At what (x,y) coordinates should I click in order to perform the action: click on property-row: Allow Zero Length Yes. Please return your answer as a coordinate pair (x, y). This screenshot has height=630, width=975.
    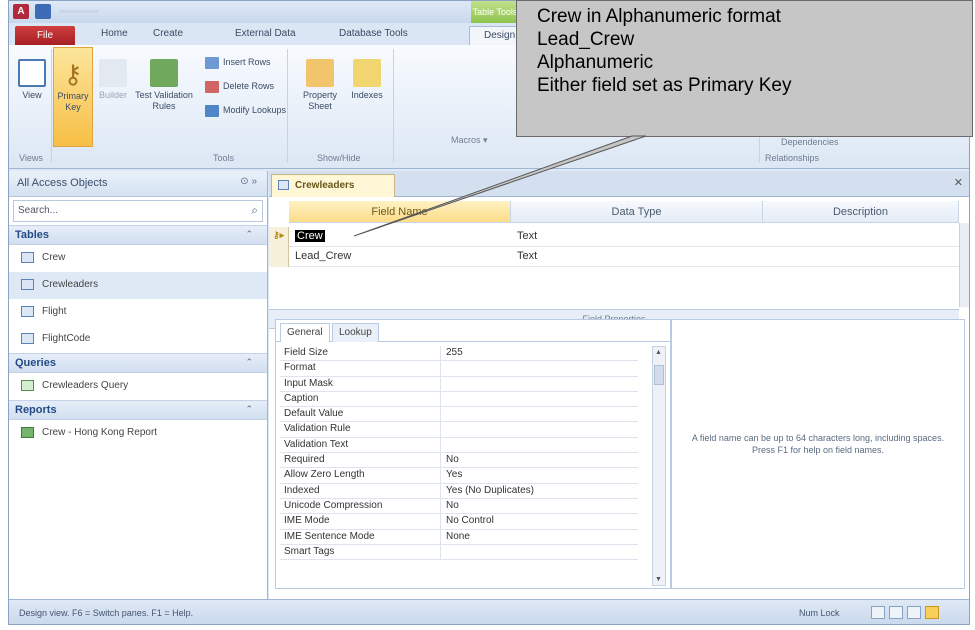
    Looking at the image, I should click on (459, 476).